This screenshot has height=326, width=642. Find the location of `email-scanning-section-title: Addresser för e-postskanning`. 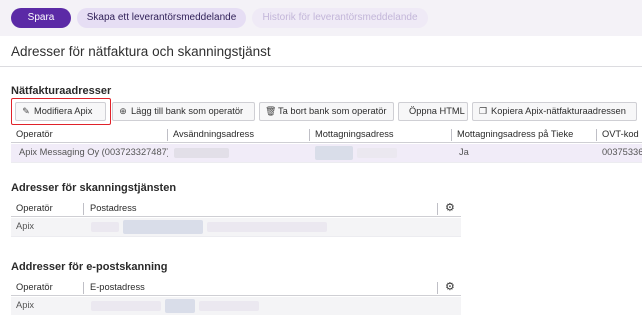

email-scanning-section-title: Addresser för e-postskanning is located at coordinates (89, 267).